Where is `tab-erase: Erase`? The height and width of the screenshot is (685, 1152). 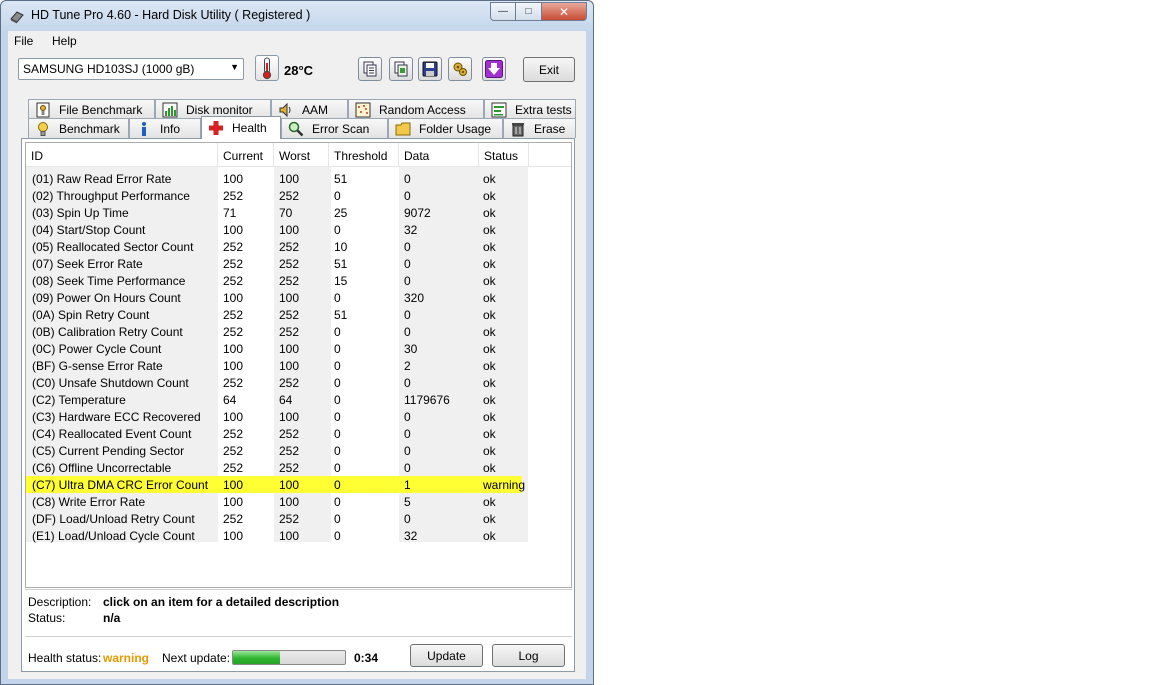
tab-erase: Erase is located at coordinates (539, 128).